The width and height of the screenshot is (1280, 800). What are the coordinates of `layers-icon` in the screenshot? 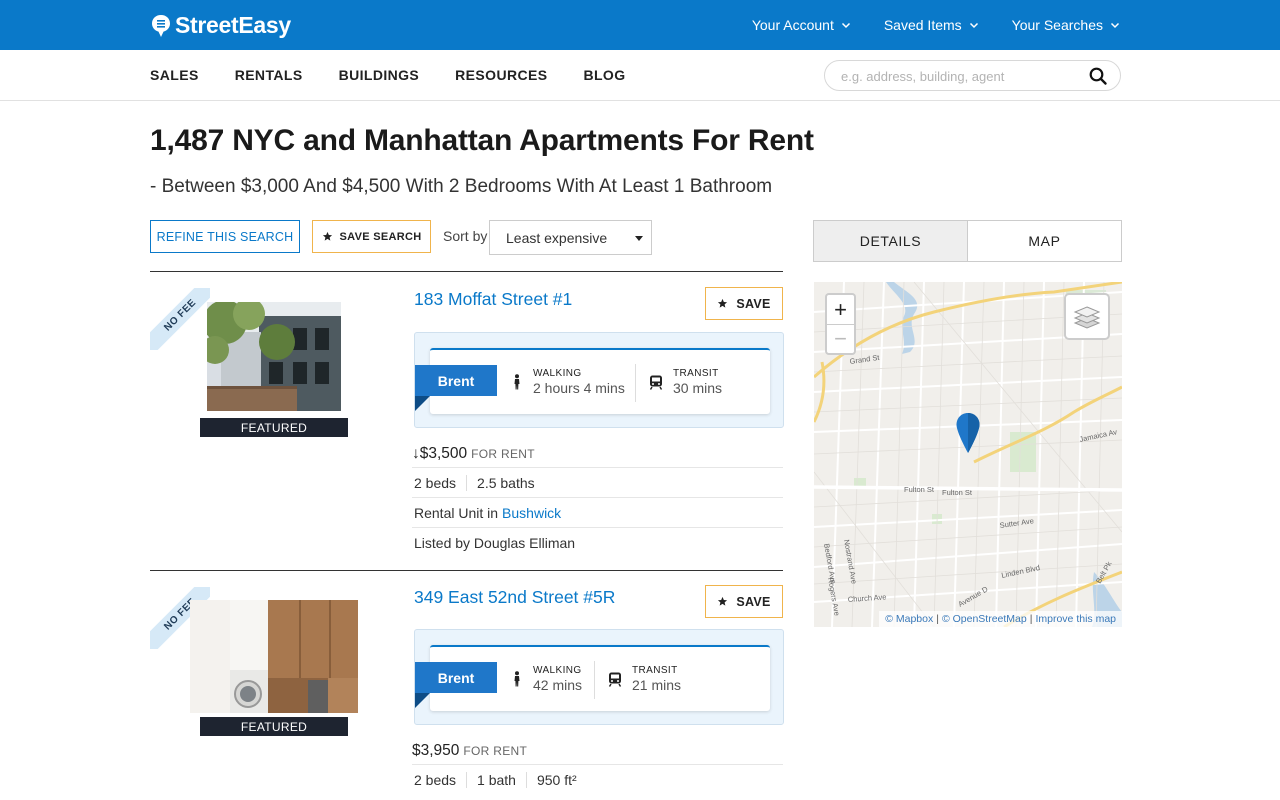 It's located at (1087, 317).